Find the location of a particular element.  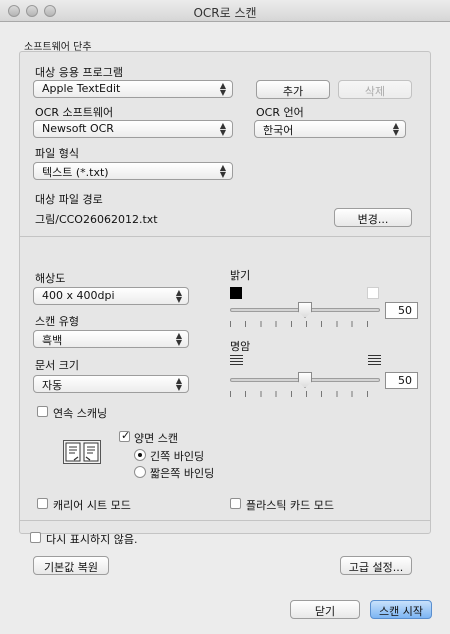

dont-show-checkbox is located at coordinates (35, 537).